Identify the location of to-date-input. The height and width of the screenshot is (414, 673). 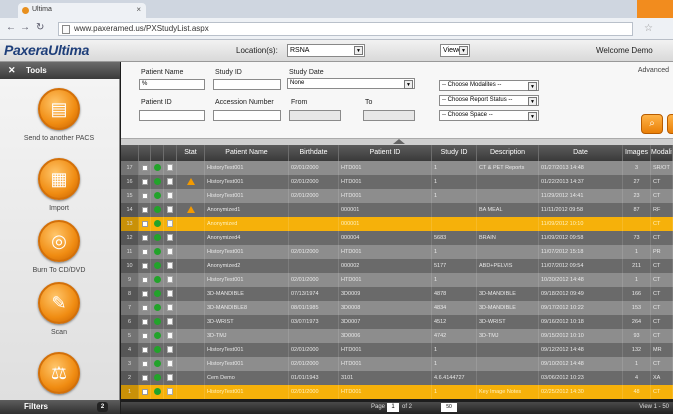
(389, 115).